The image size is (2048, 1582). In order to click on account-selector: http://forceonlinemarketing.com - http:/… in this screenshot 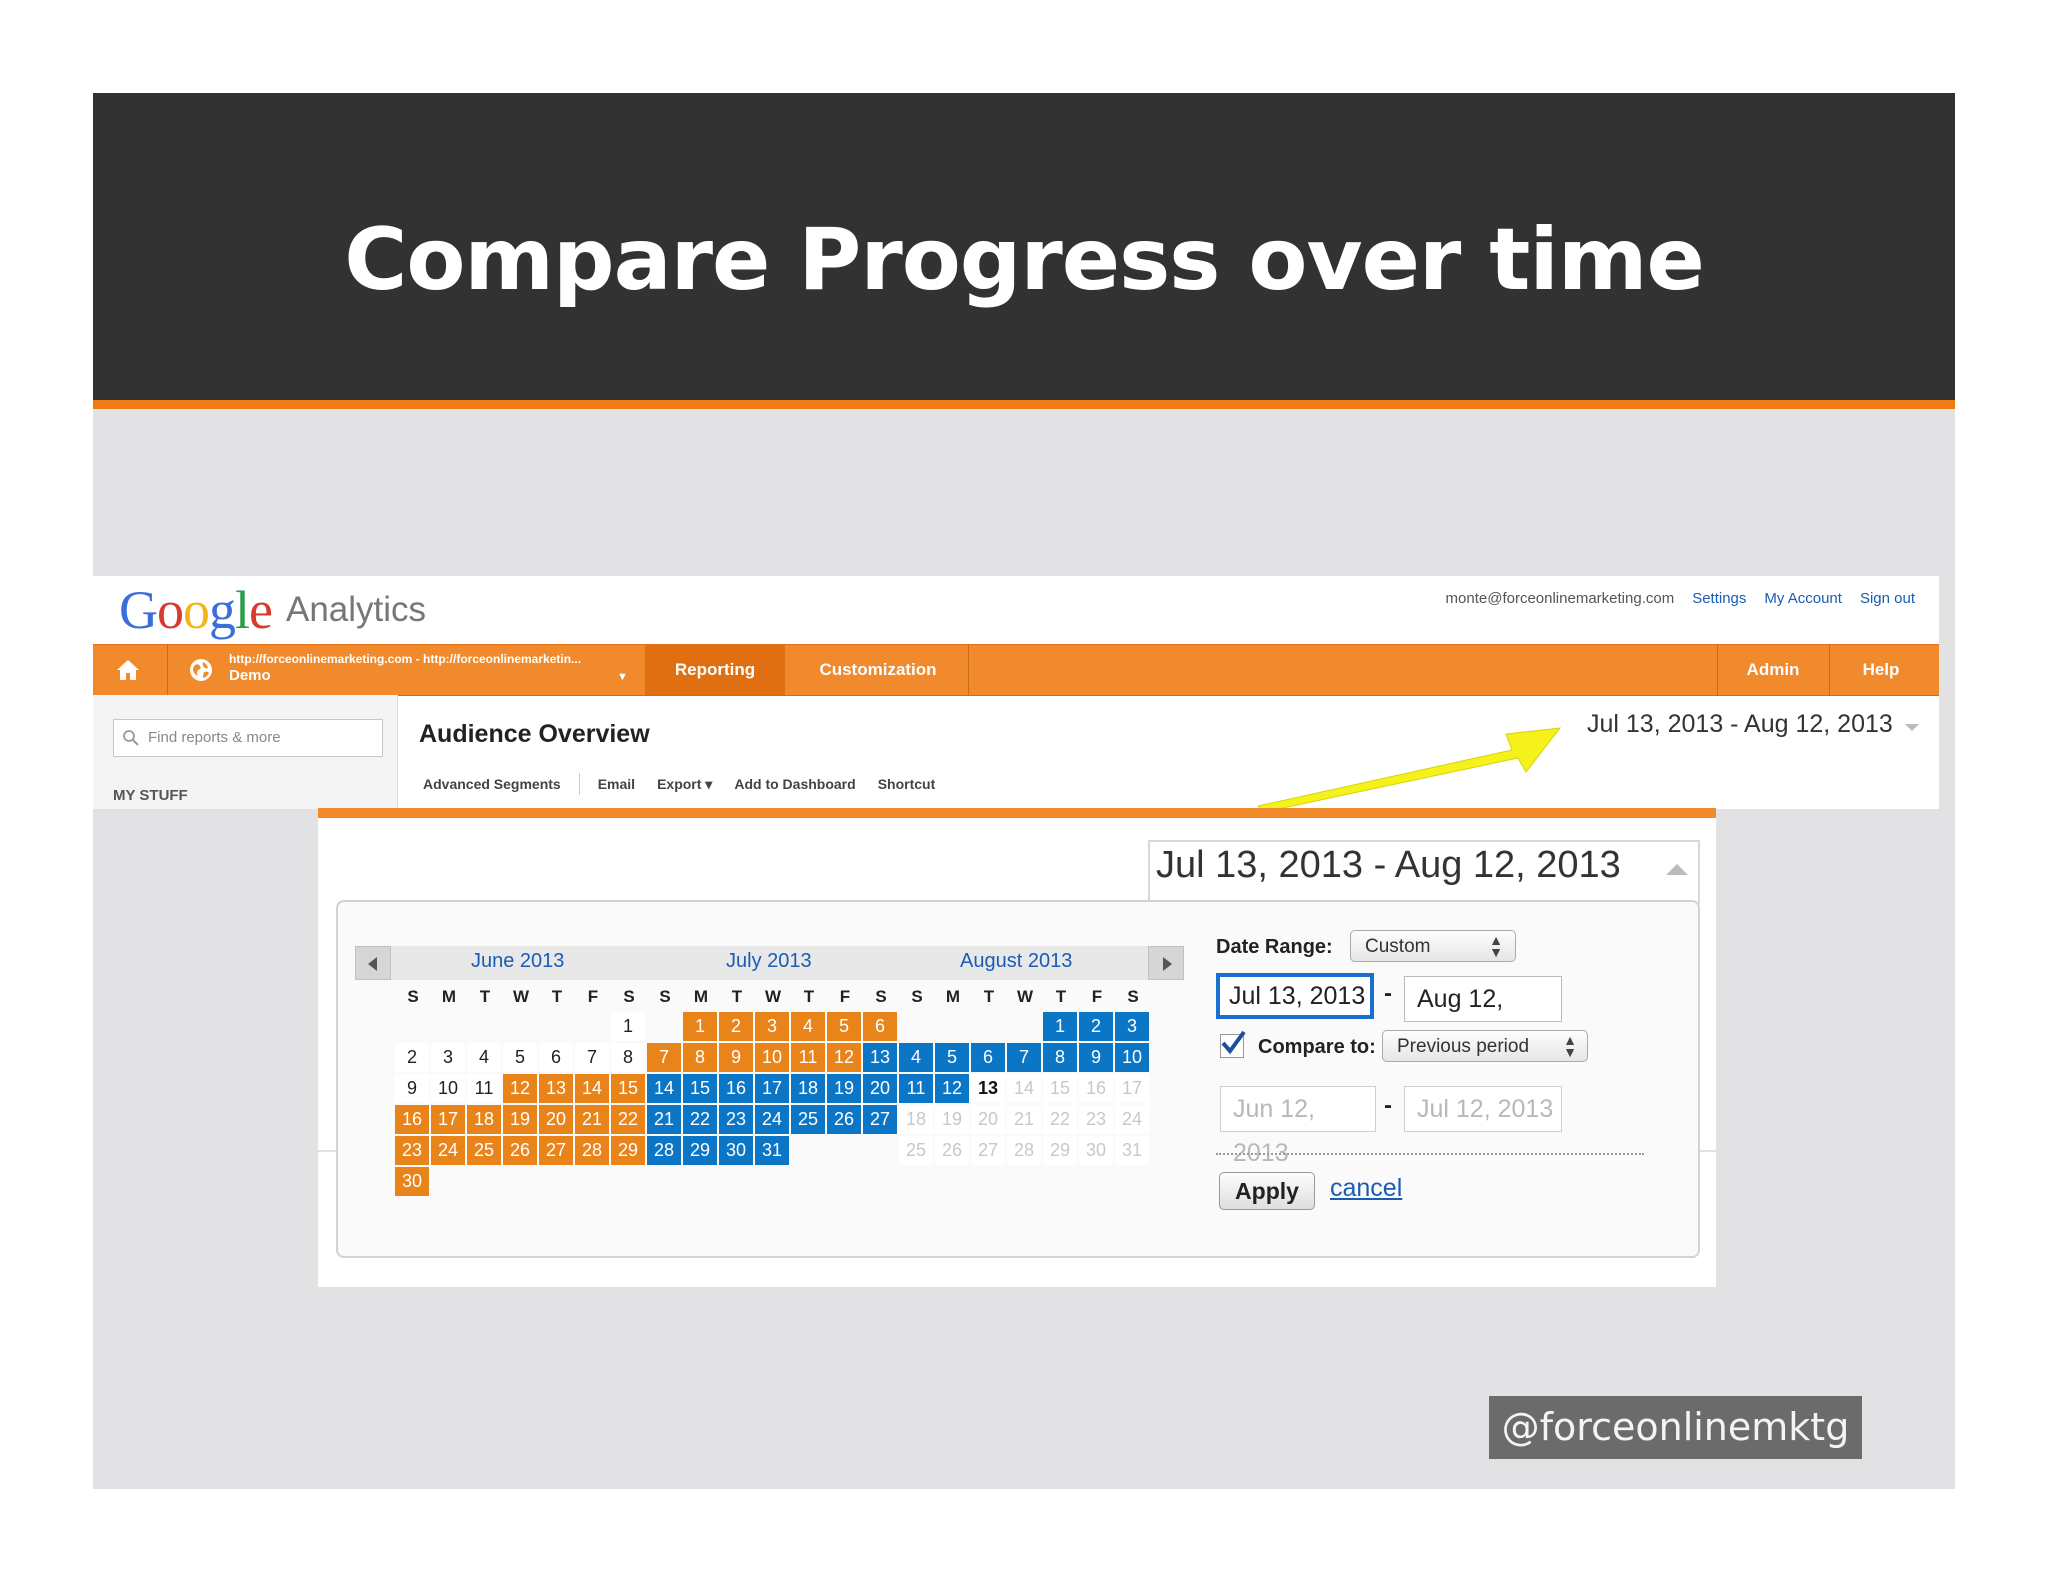, I will do `click(405, 668)`.